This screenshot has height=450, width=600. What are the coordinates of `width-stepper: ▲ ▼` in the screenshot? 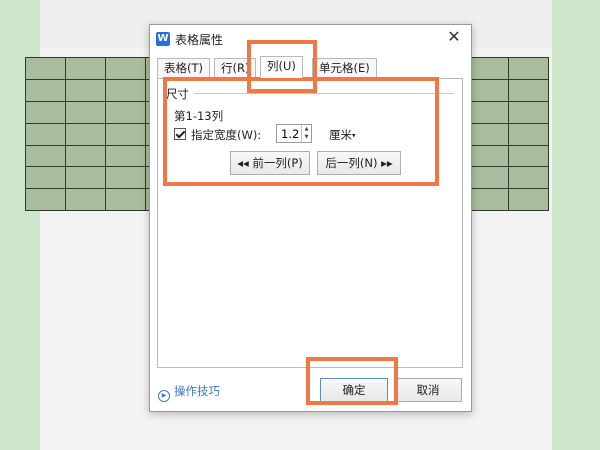 It's located at (294, 133).